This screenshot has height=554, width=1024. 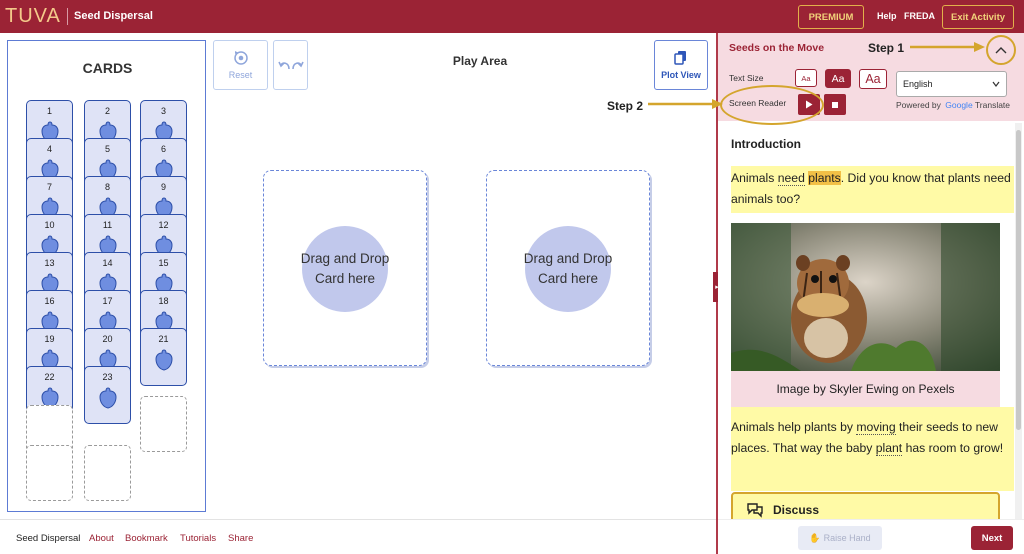 I want to click on step2-arrow-icon, so click(x=685, y=104).